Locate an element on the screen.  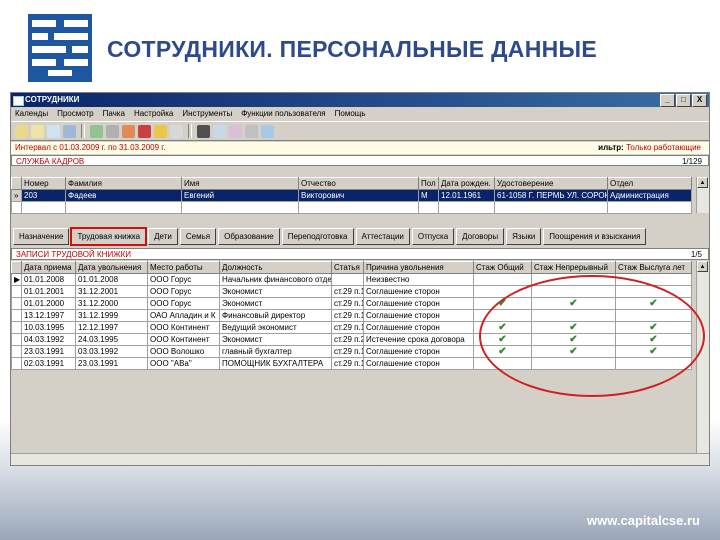
delete-icon is located at coordinates (144, 131).